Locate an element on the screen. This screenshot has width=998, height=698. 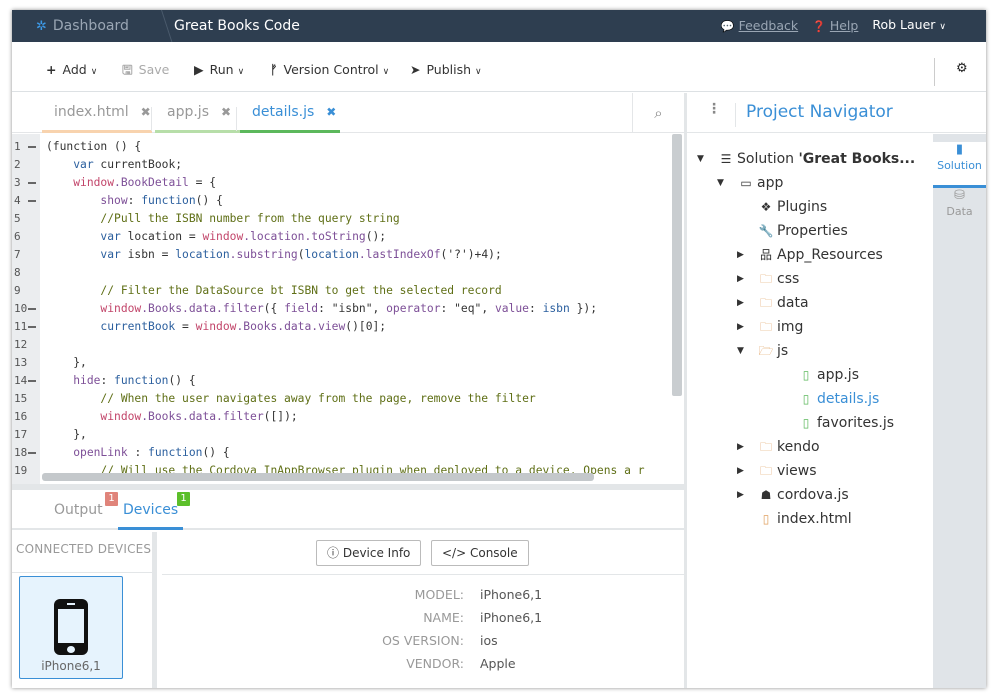
tree-item-img: ▶ 🗀 img is located at coordinates (770, 327).